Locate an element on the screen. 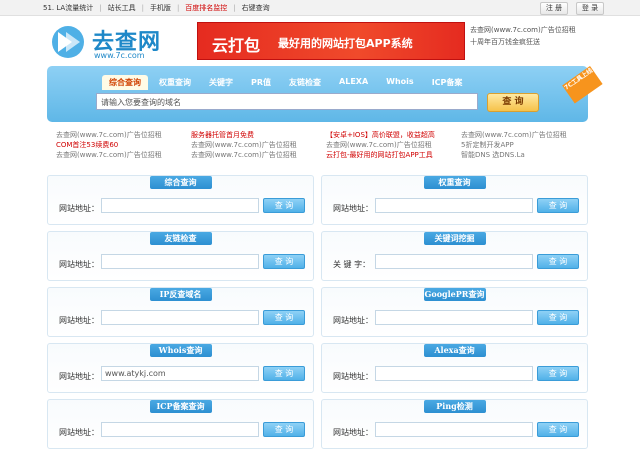 Image resolution: width=640 pixels, height=451 pixels. panel-friendlink-check: 友链检查 网站地址： 查 询 is located at coordinates (180, 256).